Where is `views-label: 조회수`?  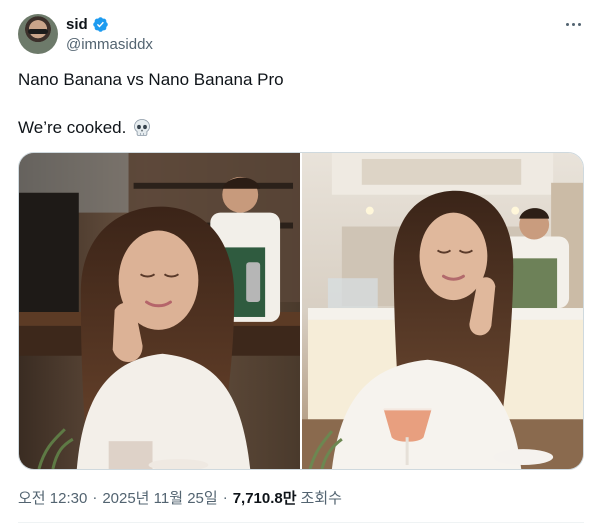
views-label: 조회수 is located at coordinates (321, 498).